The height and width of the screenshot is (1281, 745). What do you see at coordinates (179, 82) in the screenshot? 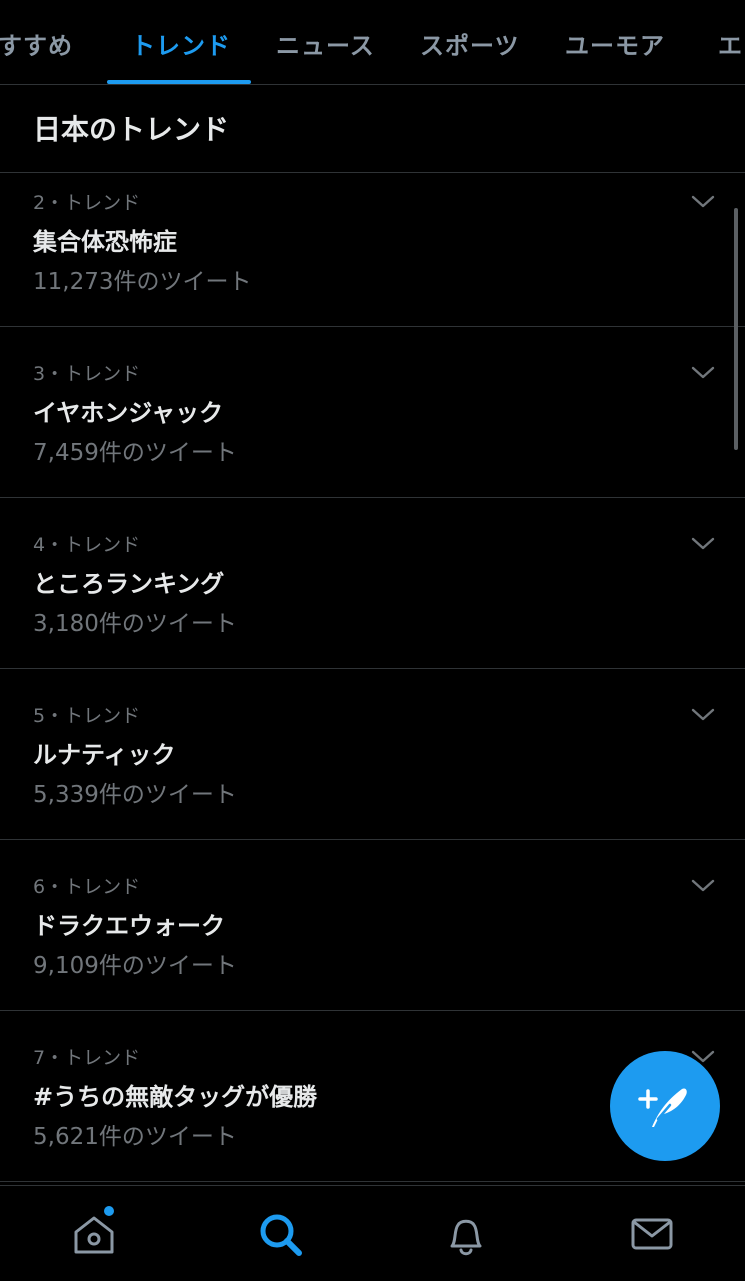
I see `active-tab-indicator` at bounding box center [179, 82].